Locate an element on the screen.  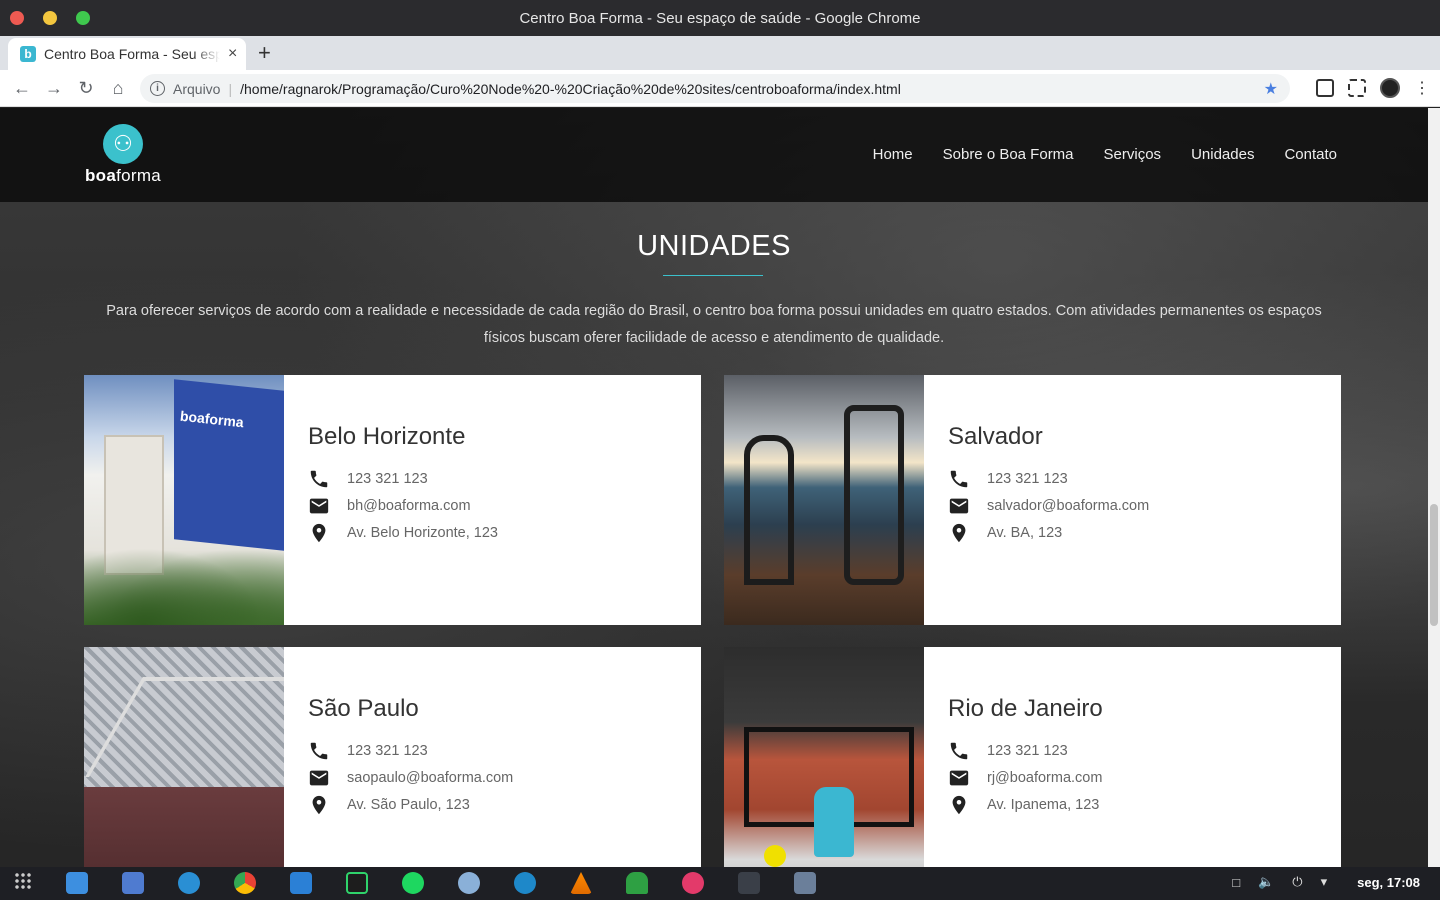
volume-icon: 🔈 is located at coordinates (1266, 882).